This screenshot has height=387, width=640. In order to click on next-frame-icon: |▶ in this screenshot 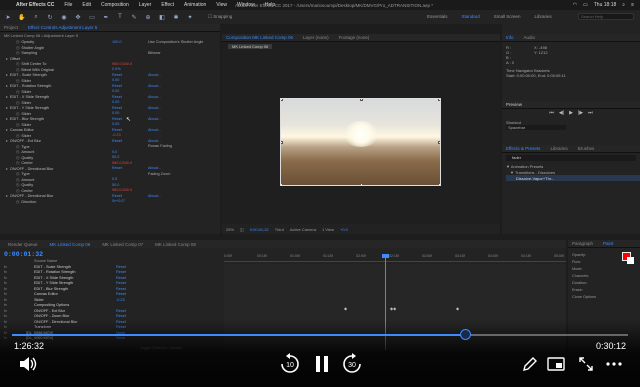, I will do `click(580, 113)`.